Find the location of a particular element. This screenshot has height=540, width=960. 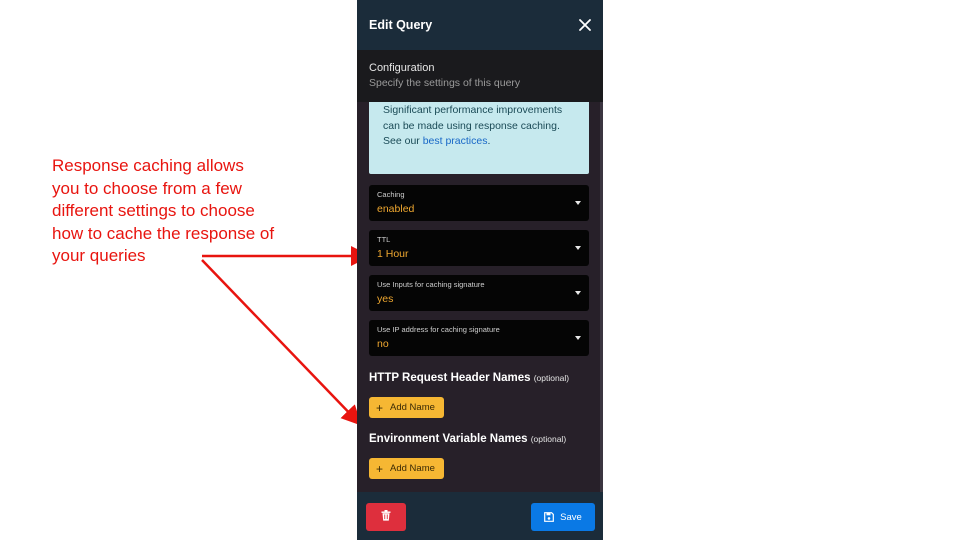

trash-icon is located at coordinates (386, 517).